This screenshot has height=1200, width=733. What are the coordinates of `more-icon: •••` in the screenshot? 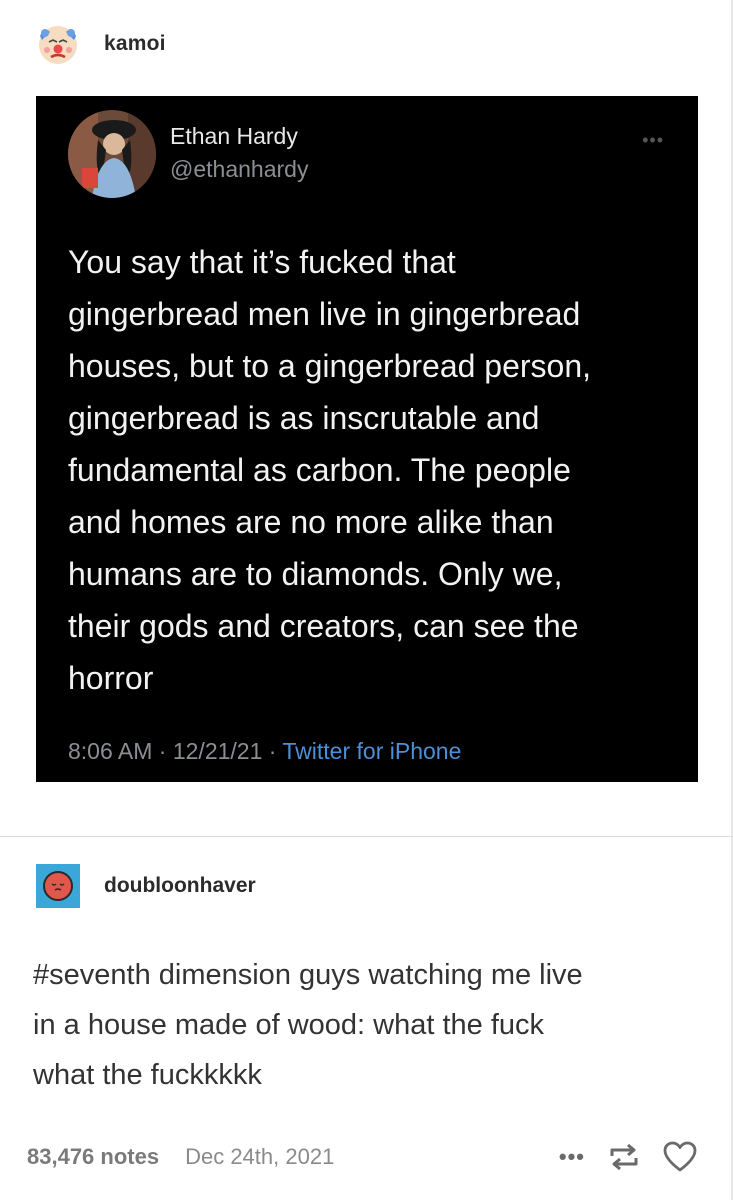 It's located at (572, 1157).